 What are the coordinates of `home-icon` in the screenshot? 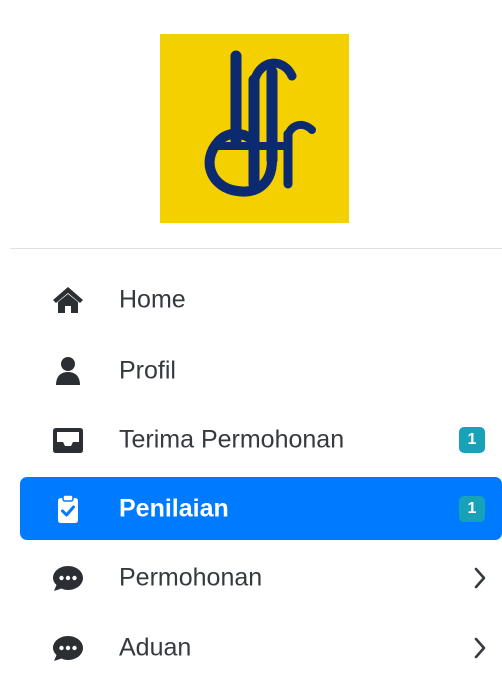 It's located at (68, 300).